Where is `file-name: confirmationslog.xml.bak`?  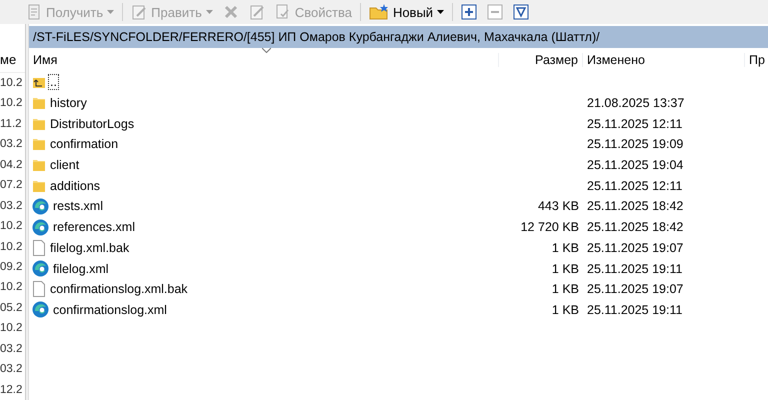 file-name: confirmationslog.xml.bak is located at coordinates (119, 289).